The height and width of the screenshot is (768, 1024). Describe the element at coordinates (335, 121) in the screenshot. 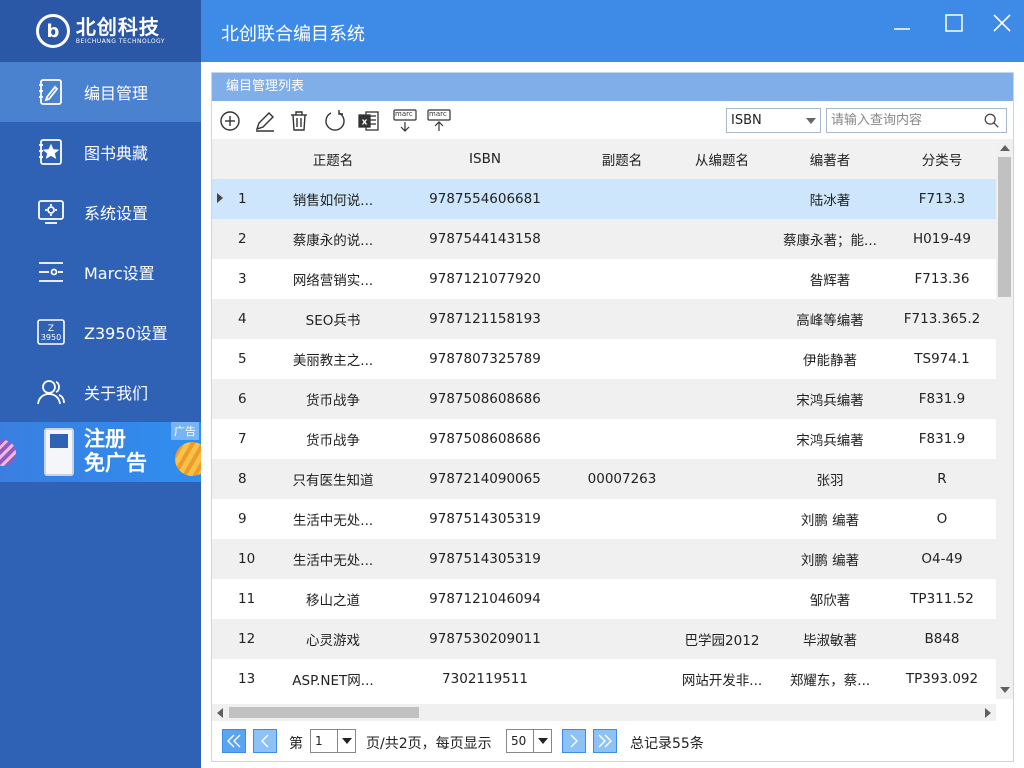

I see `refresh-button` at that location.